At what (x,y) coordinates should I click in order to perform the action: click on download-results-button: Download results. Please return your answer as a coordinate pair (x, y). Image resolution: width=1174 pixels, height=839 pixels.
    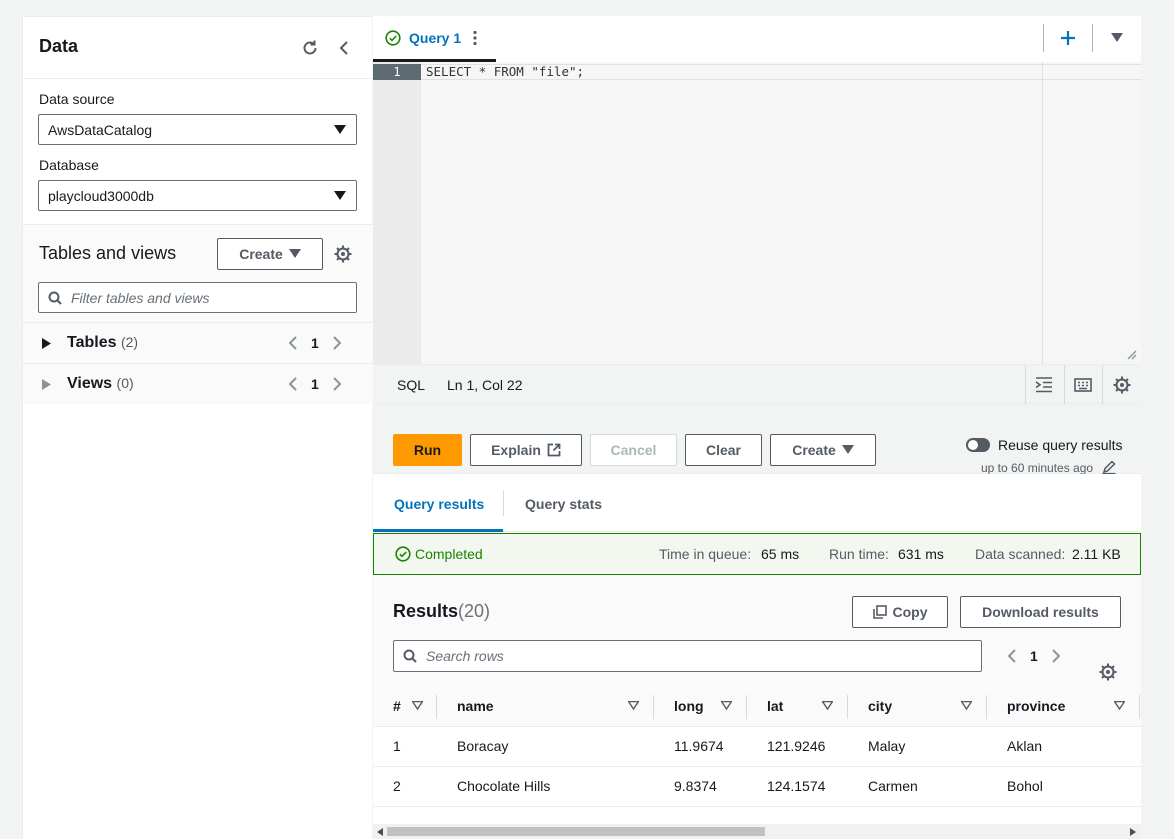
    Looking at the image, I should click on (1040, 612).